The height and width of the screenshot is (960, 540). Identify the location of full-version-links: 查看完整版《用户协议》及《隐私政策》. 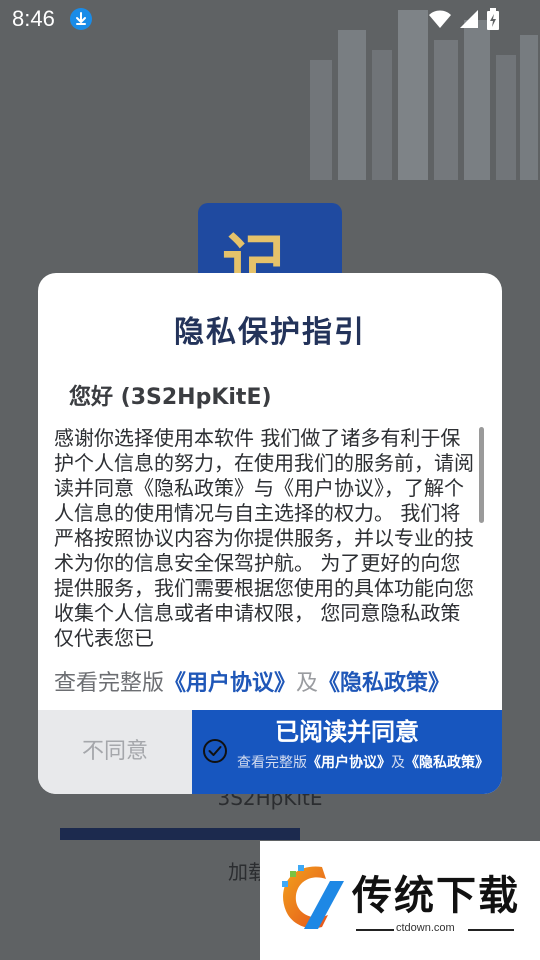
(252, 681).